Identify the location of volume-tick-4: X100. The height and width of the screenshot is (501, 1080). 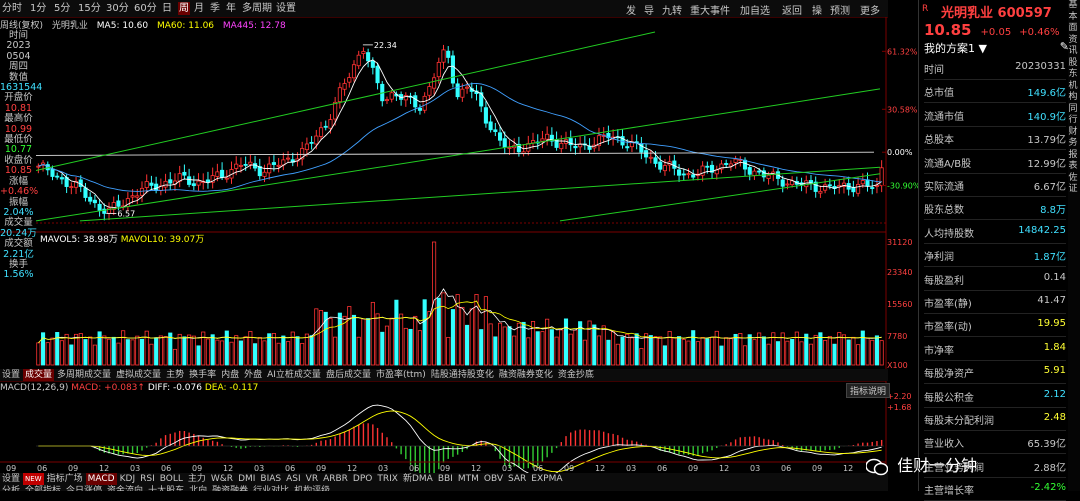
(897, 365).